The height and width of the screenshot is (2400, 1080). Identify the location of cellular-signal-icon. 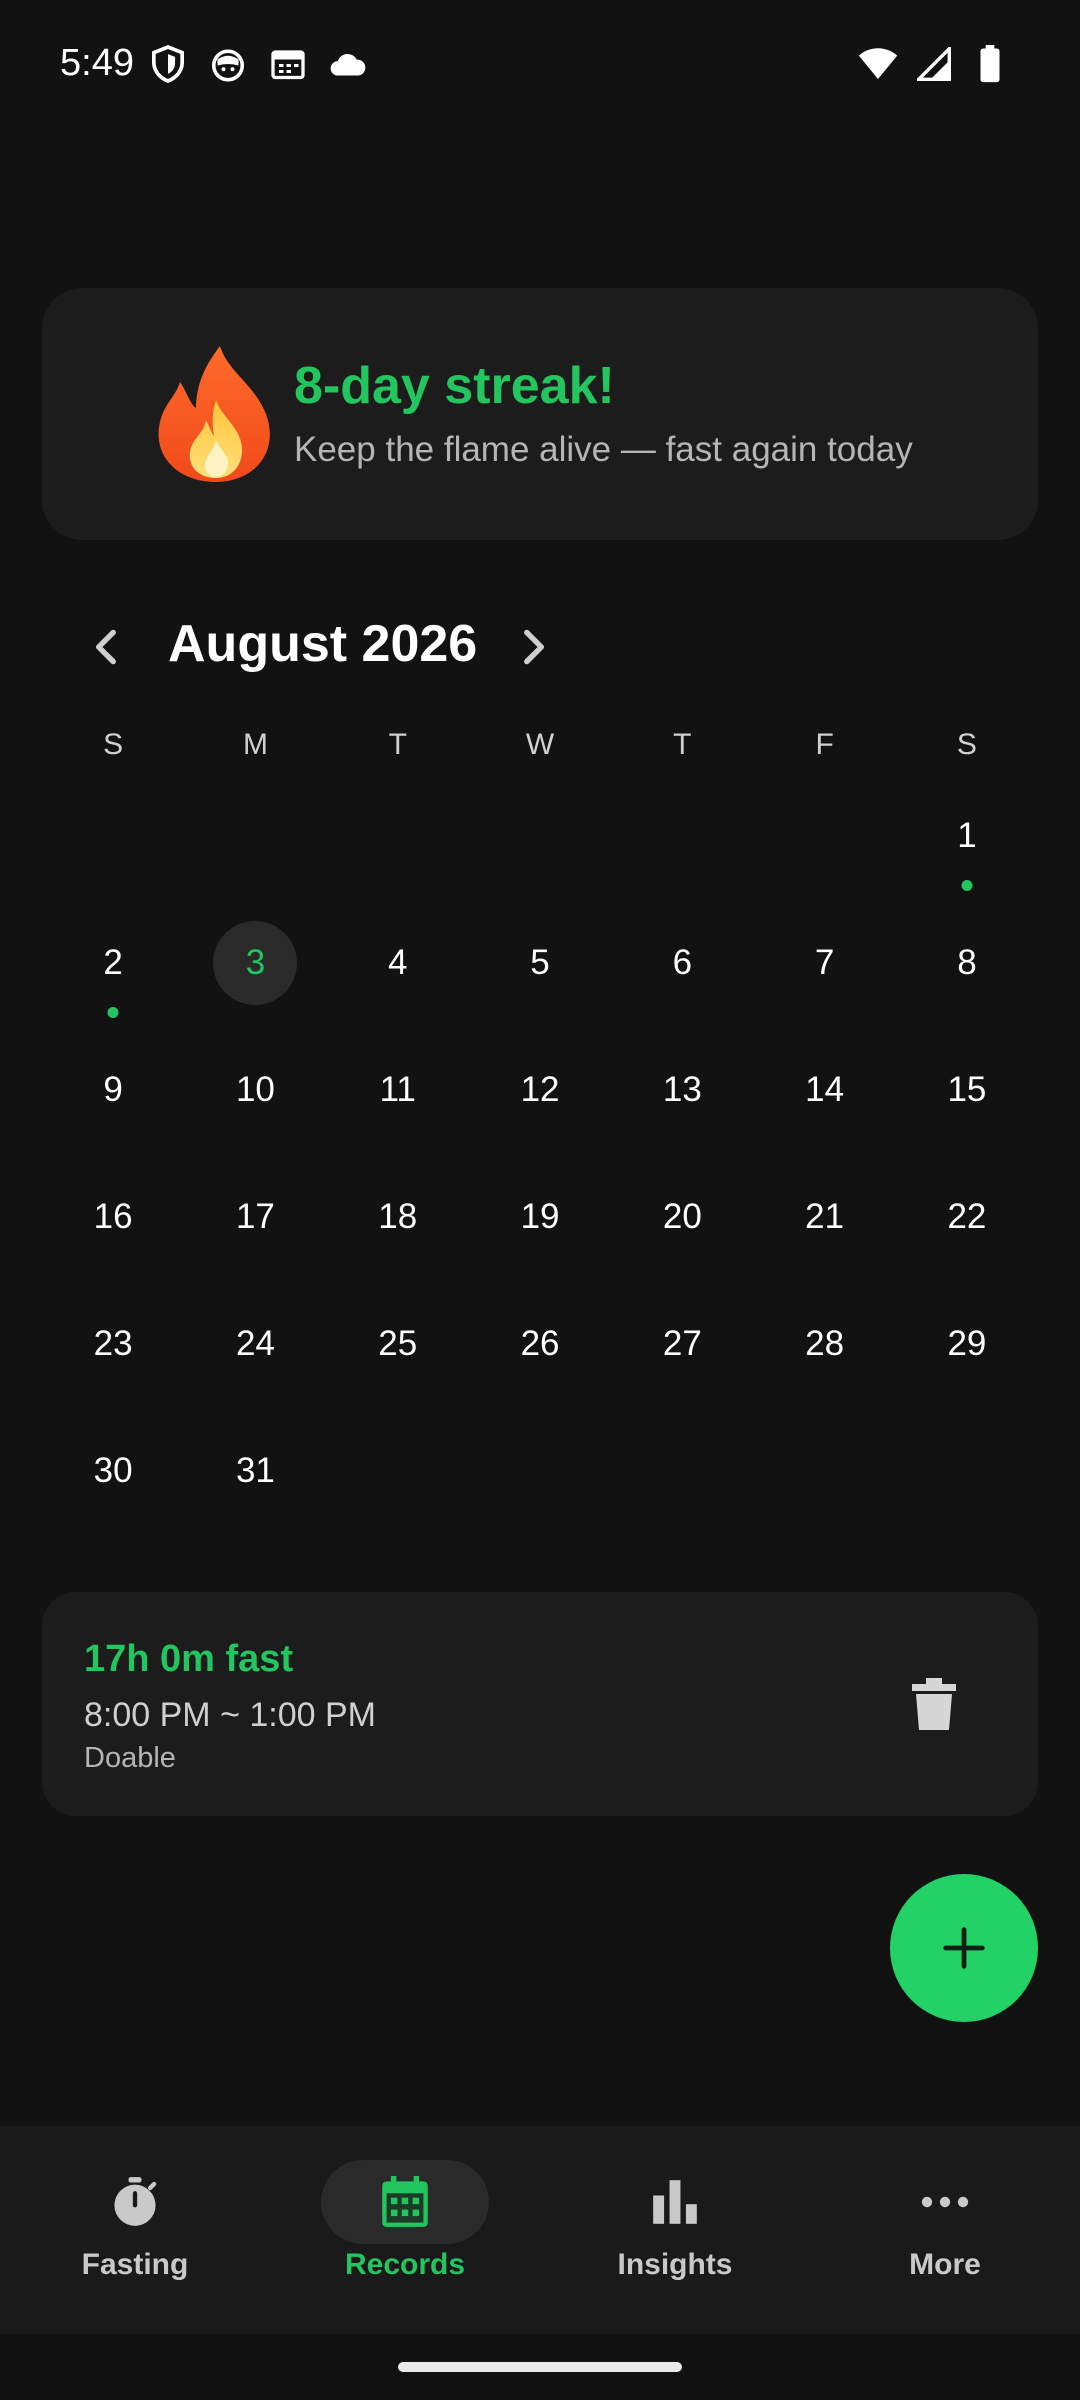
(934, 64).